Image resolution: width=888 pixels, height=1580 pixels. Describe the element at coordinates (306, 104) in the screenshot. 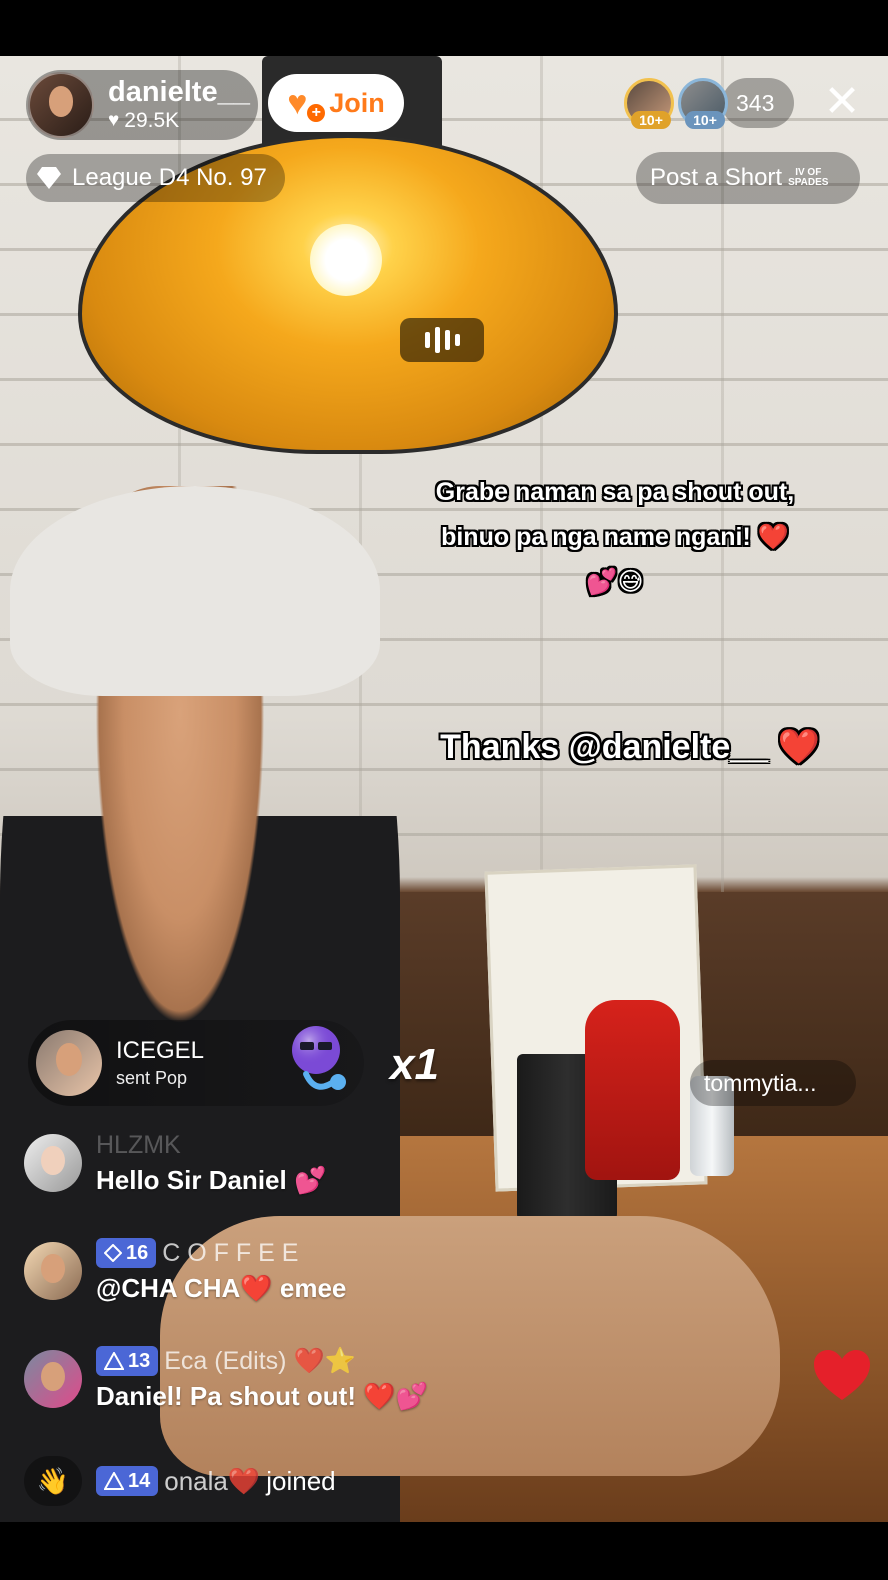

I see `join-heart-icon: ♥ +` at that location.